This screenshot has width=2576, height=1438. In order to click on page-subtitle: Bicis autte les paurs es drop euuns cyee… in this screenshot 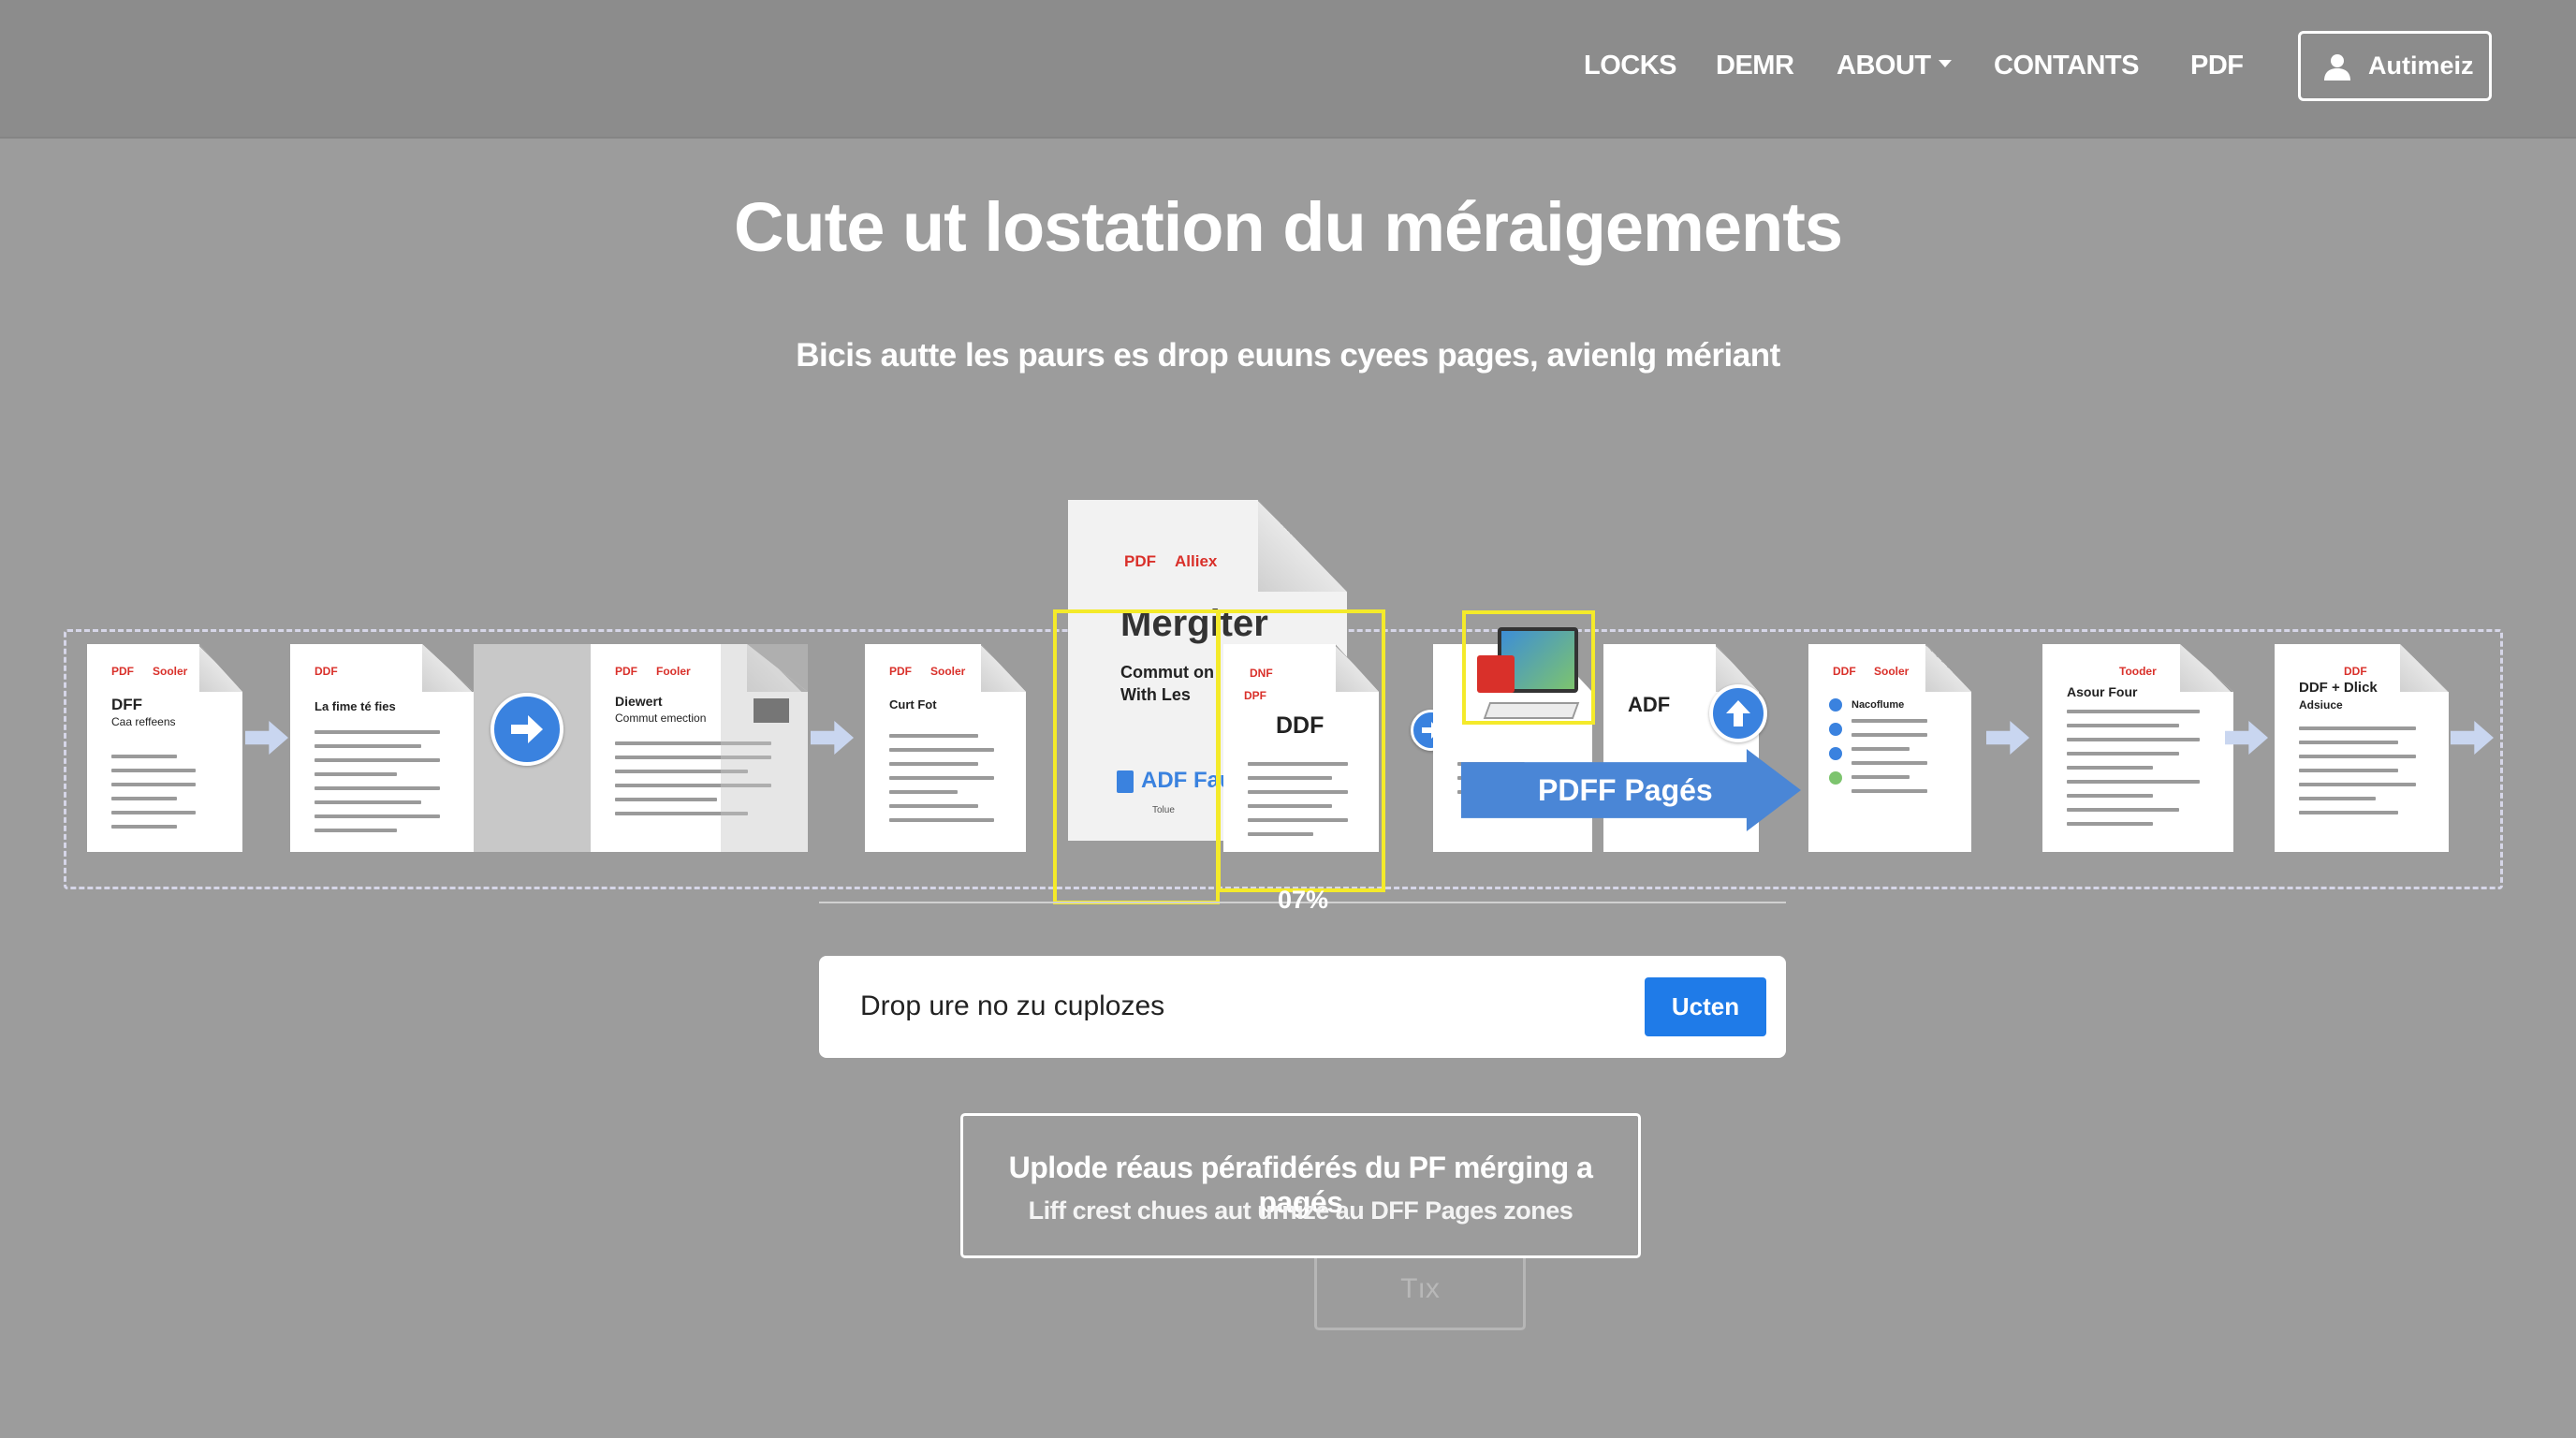, I will do `click(1288, 355)`.